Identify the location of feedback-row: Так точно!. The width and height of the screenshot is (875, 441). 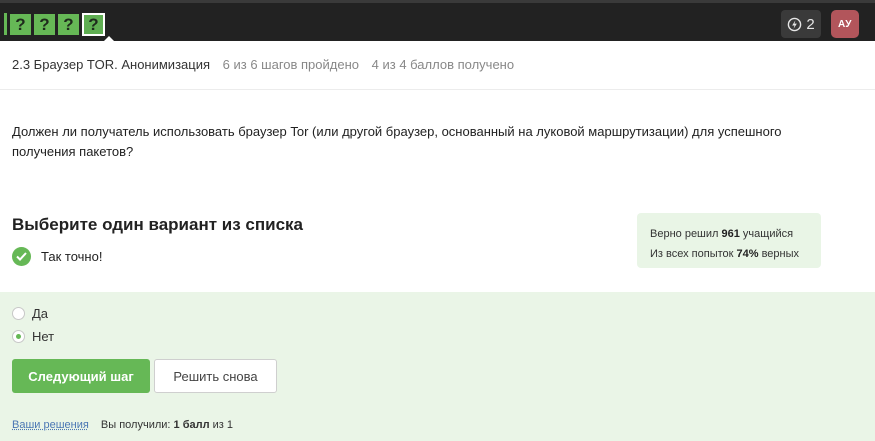
(57, 256).